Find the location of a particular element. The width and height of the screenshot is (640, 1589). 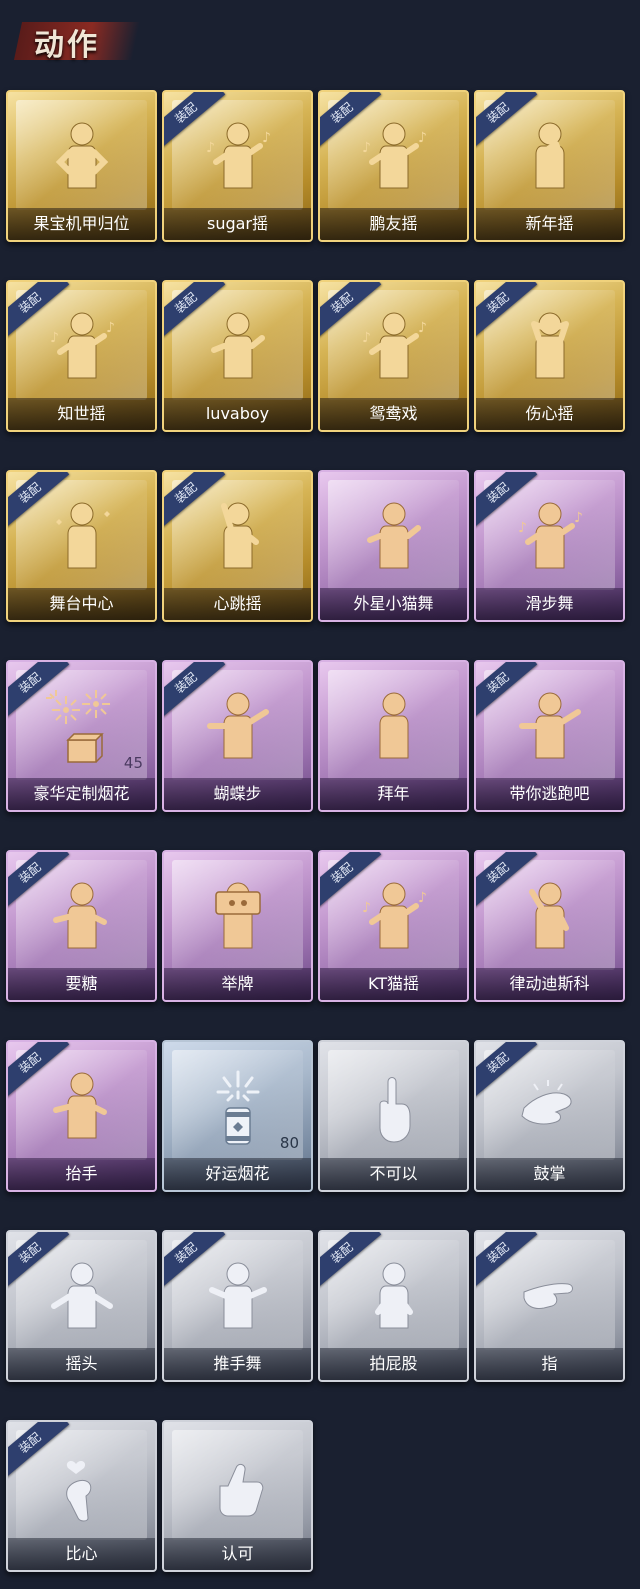

emote-name: 拜年 is located at coordinates (393, 794).